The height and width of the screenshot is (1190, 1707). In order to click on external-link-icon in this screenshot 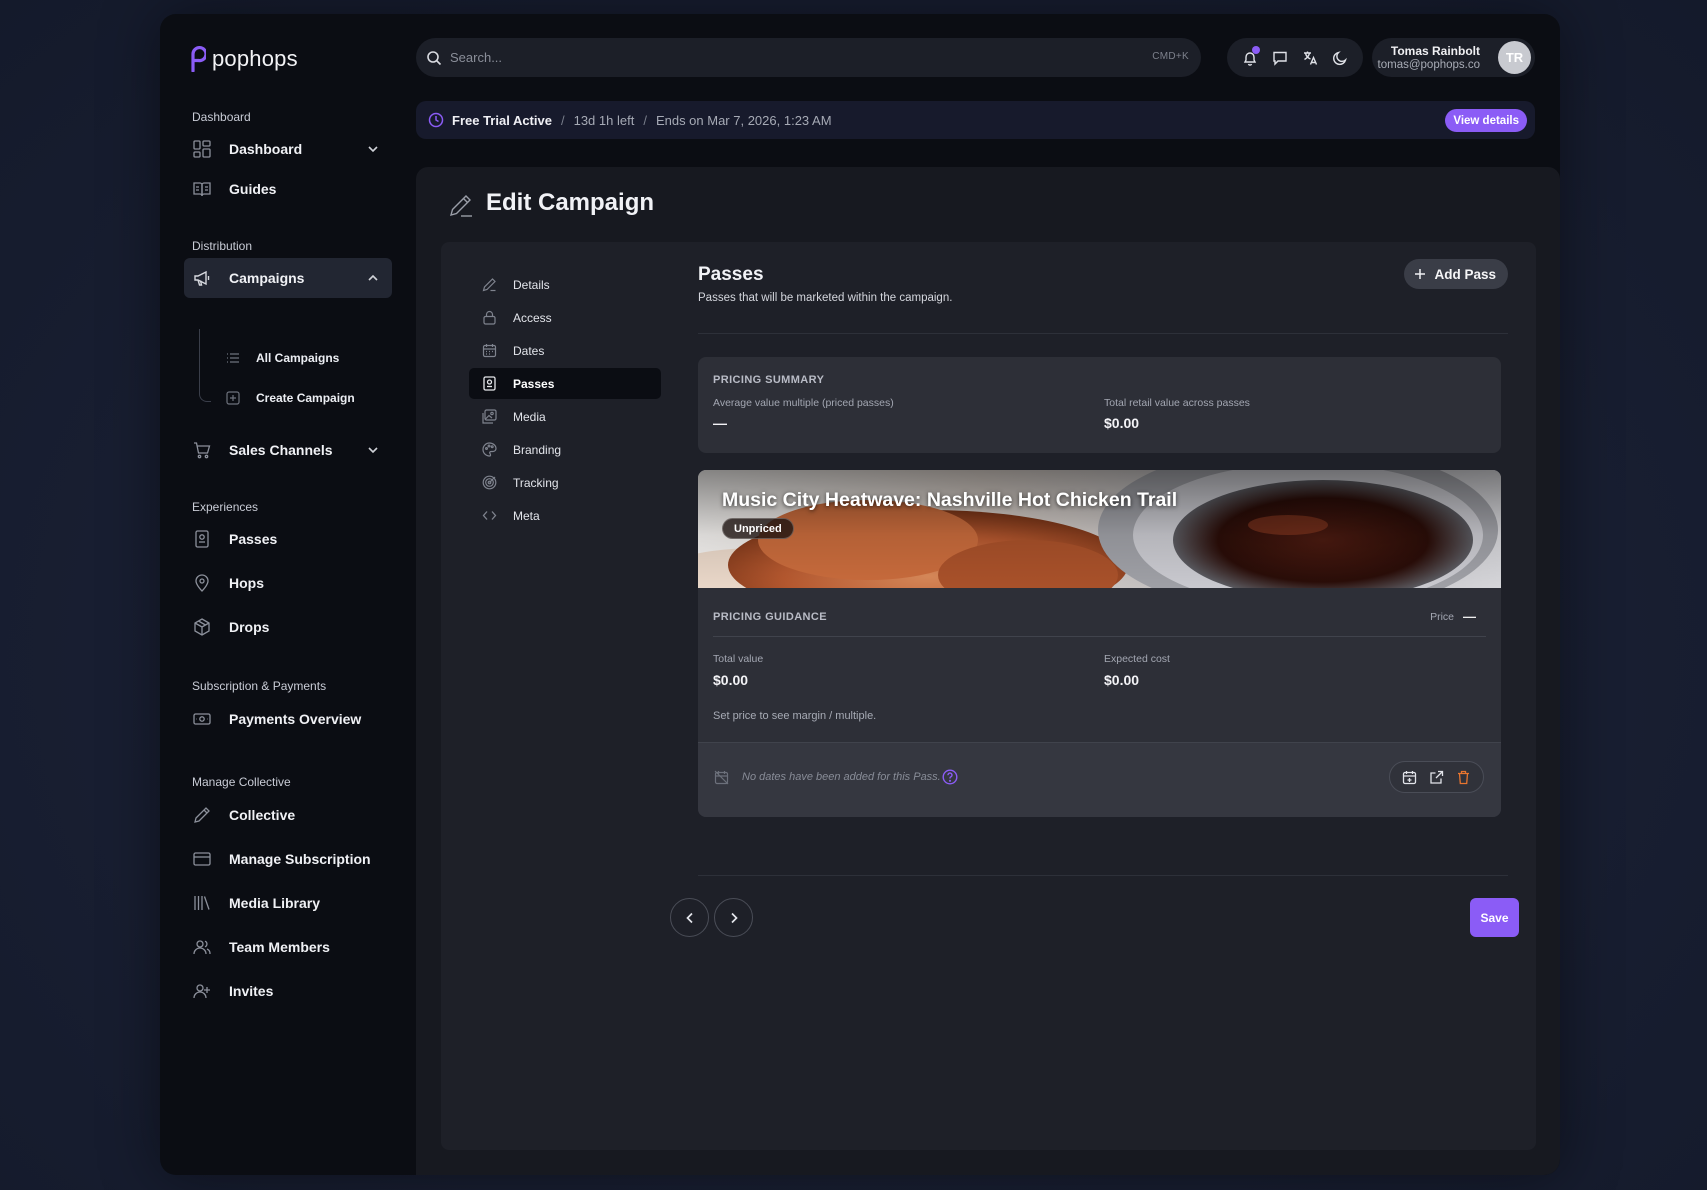, I will do `click(1437, 777)`.